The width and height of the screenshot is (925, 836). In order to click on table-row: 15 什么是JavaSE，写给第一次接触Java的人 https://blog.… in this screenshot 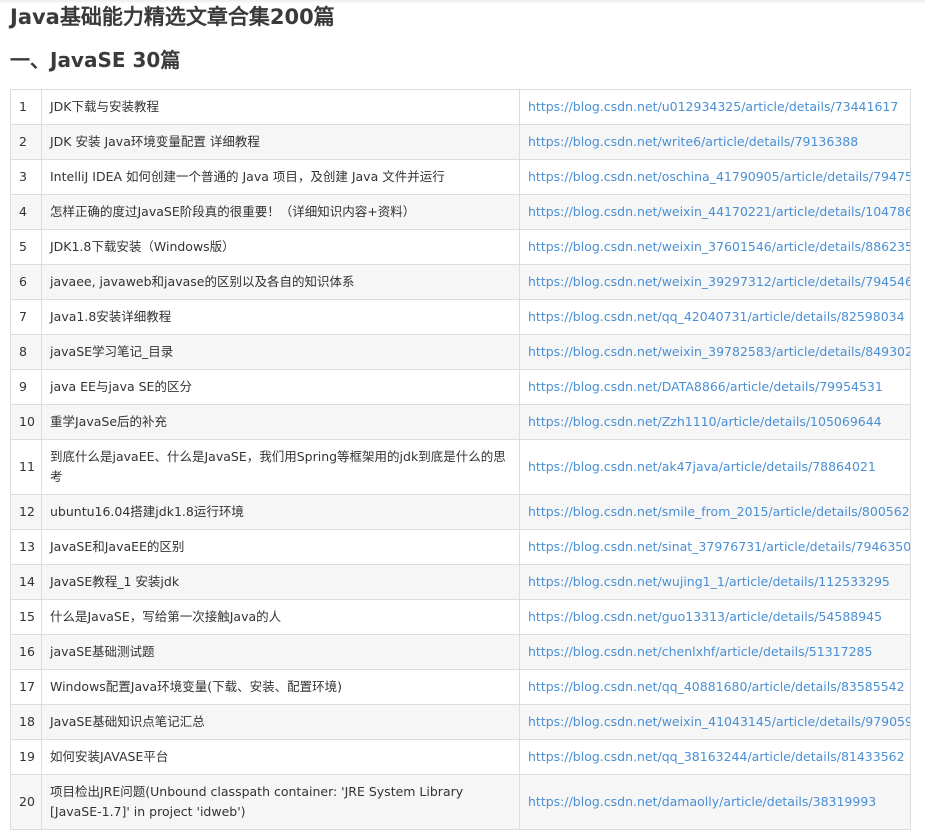, I will do `click(460, 617)`.